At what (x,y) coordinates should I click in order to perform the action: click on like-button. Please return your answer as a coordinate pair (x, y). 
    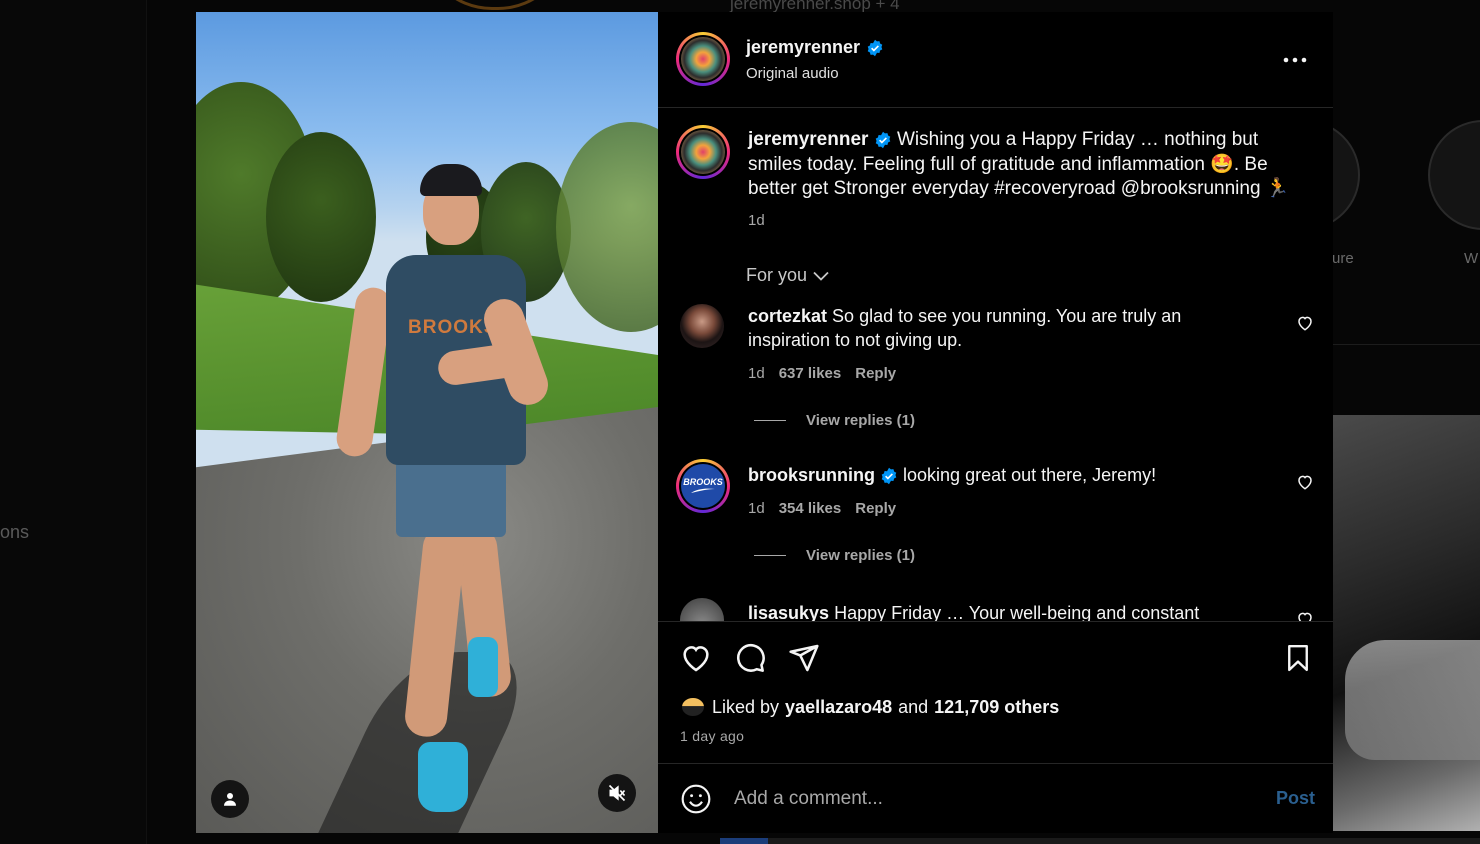
    Looking at the image, I should click on (696, 658).